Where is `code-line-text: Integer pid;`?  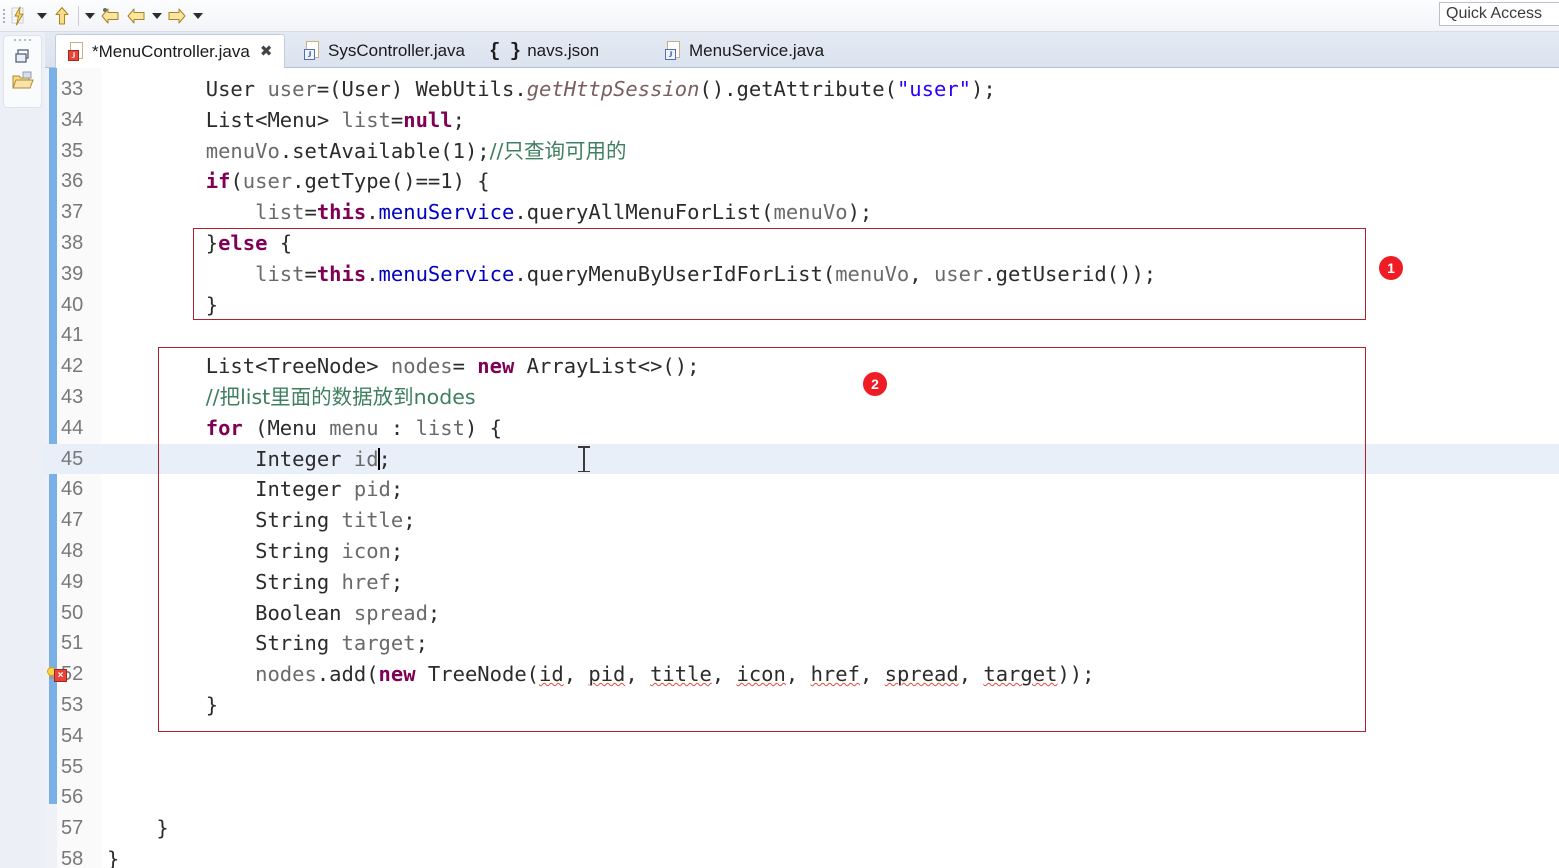
code-line-text: Integer pid; is located at coordinates (329, 489).